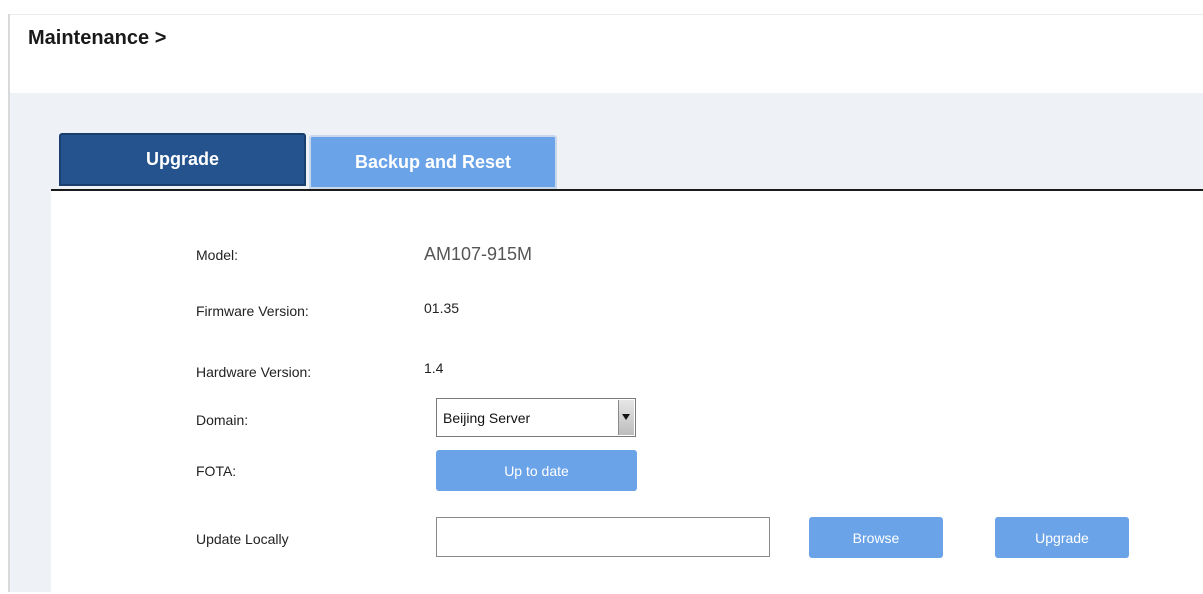 The height and width of the screenshot is (594, 1203). I want to click on browse-button-label: Browse, so click(876, 537).